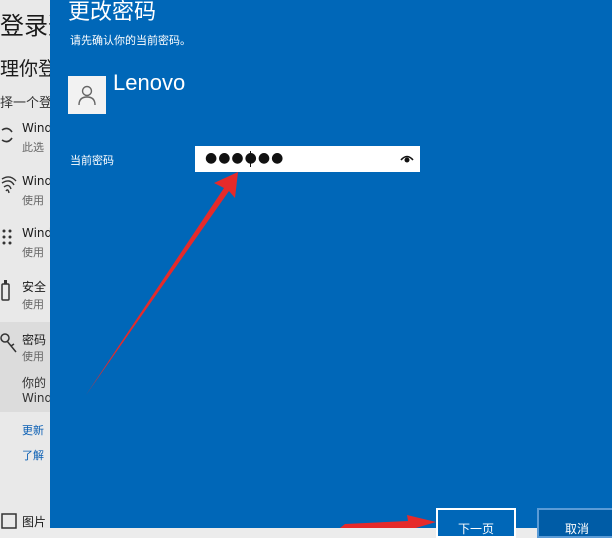 This screenshot has height=538, width=612. I want to click on face-icon, so click(7, 135).